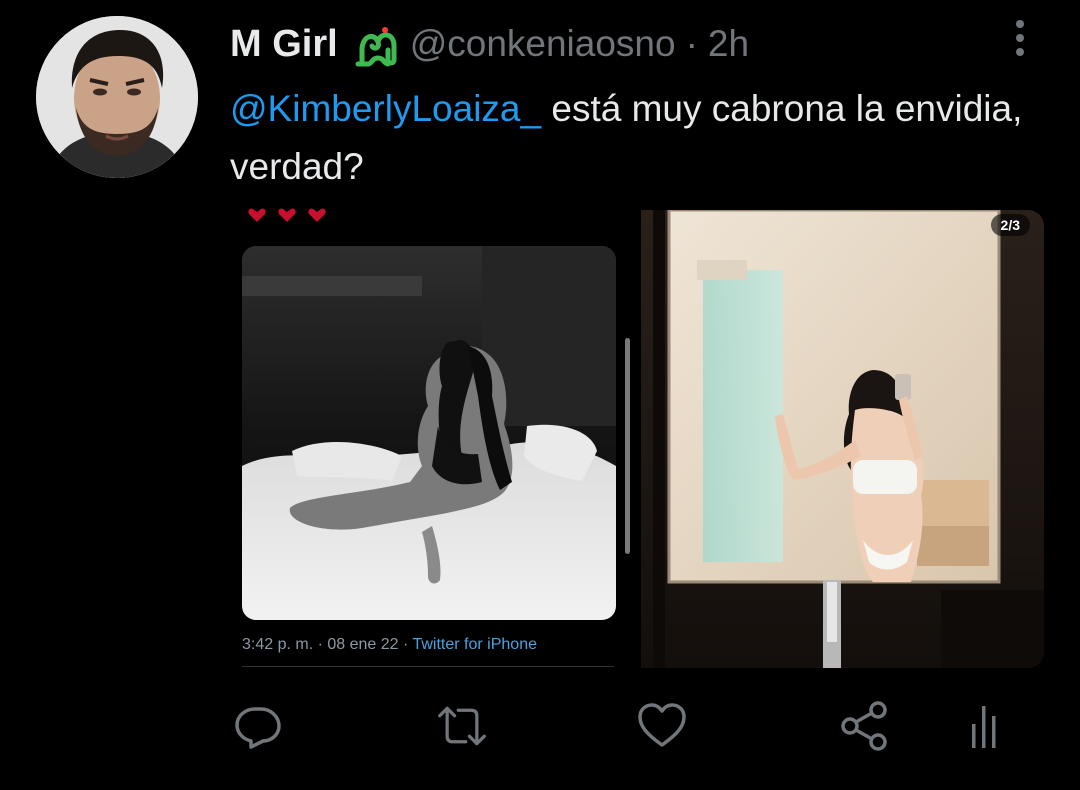 The image size is (1080, 790). I want to click on action-bar, so click(540, 732).